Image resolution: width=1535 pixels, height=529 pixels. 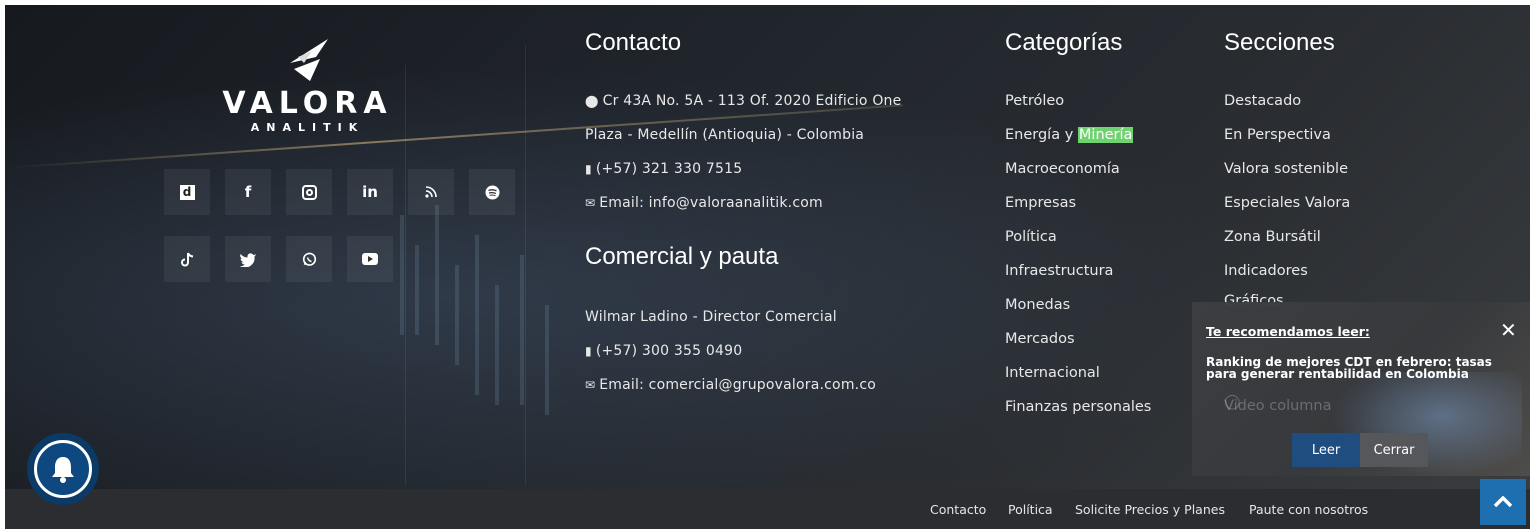 I want to click on category-link-petroleo: Petróleo, so click(x=1034, y=101).